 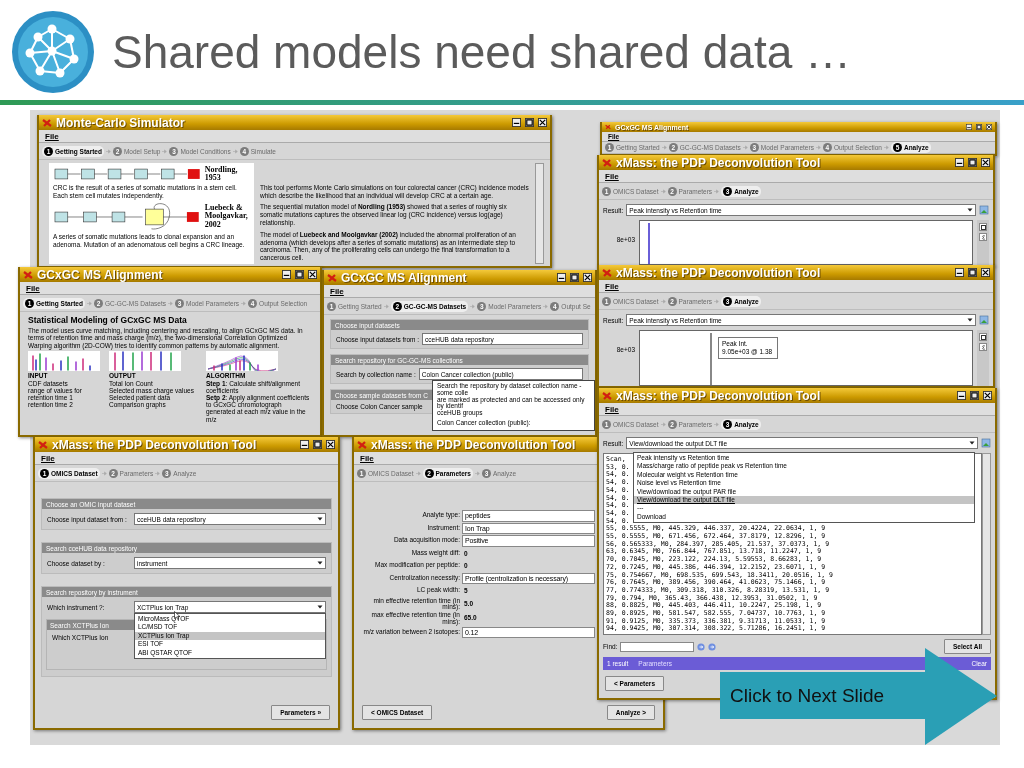 What do you see at coordinates (53, 52) in the screenshot?
I see `logo-icon` at bounding box center [53, 52].